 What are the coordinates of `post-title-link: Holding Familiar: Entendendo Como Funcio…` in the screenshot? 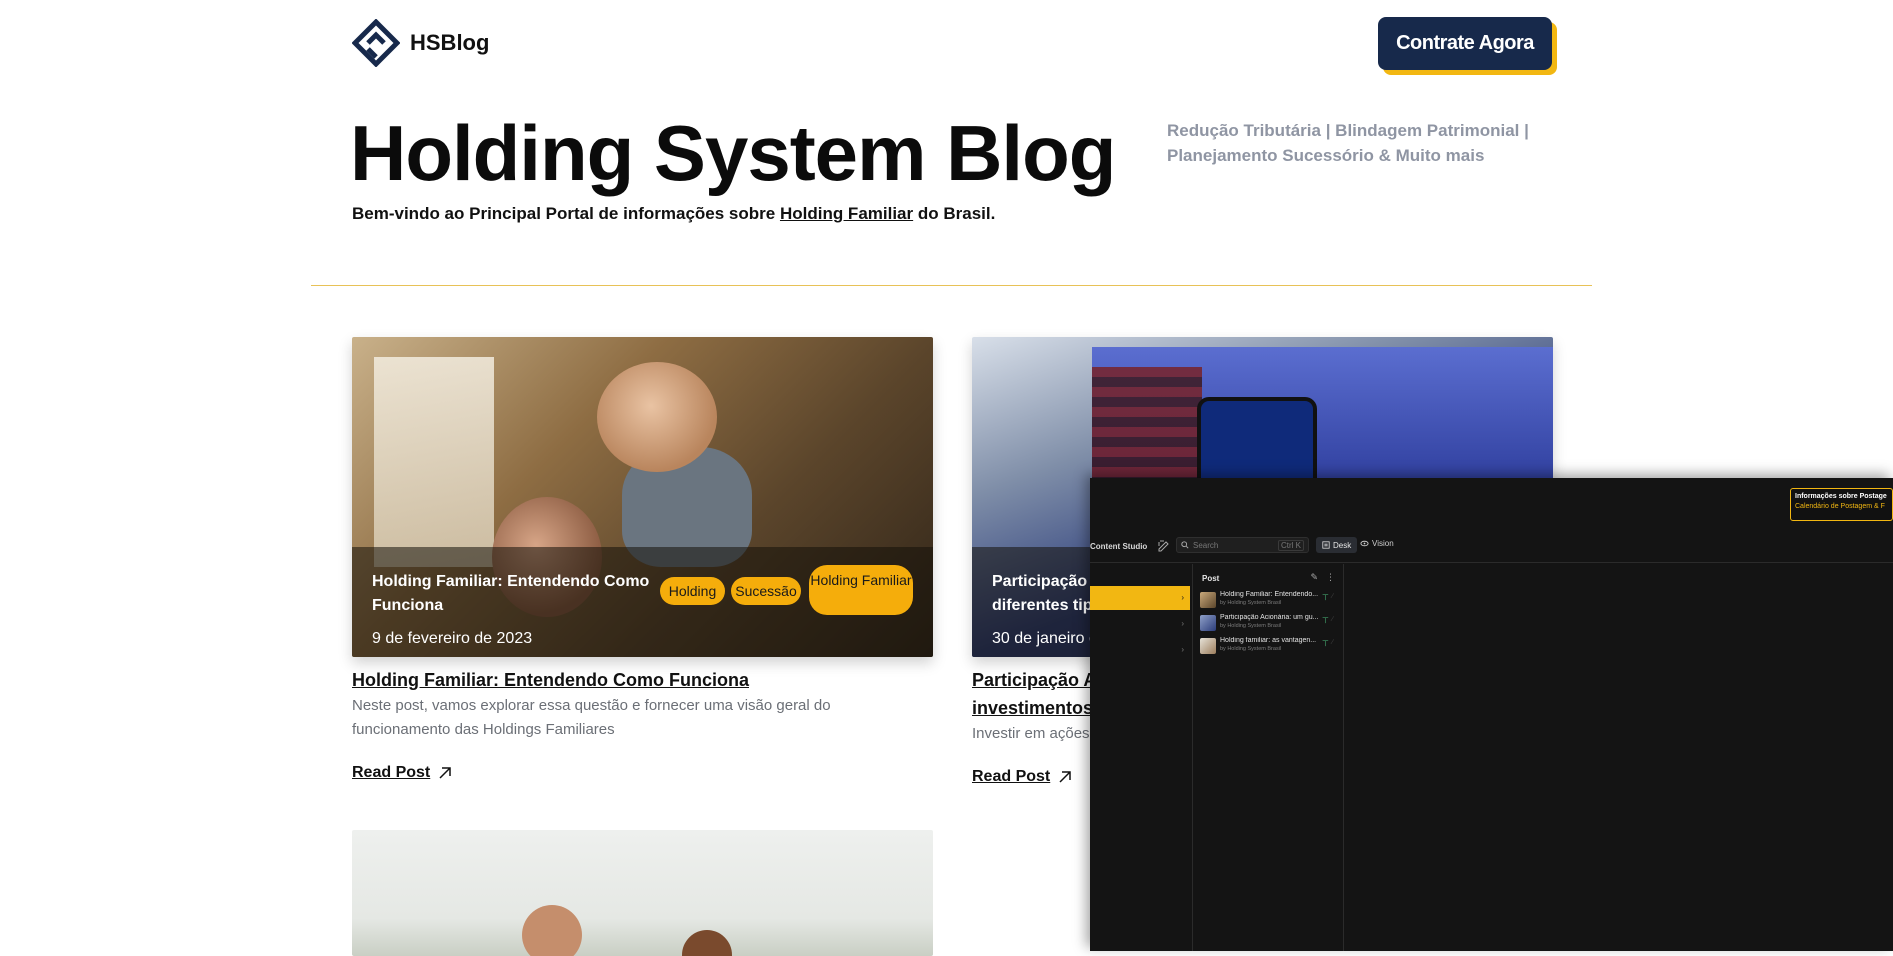 It's located at (632, 680).